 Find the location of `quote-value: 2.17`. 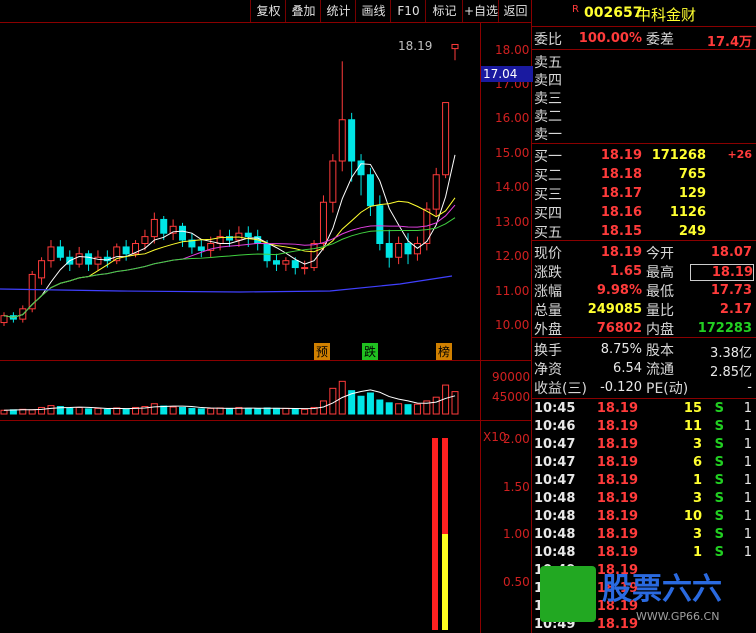

quote-value: 2.17 is located at coordinates (735, 309).